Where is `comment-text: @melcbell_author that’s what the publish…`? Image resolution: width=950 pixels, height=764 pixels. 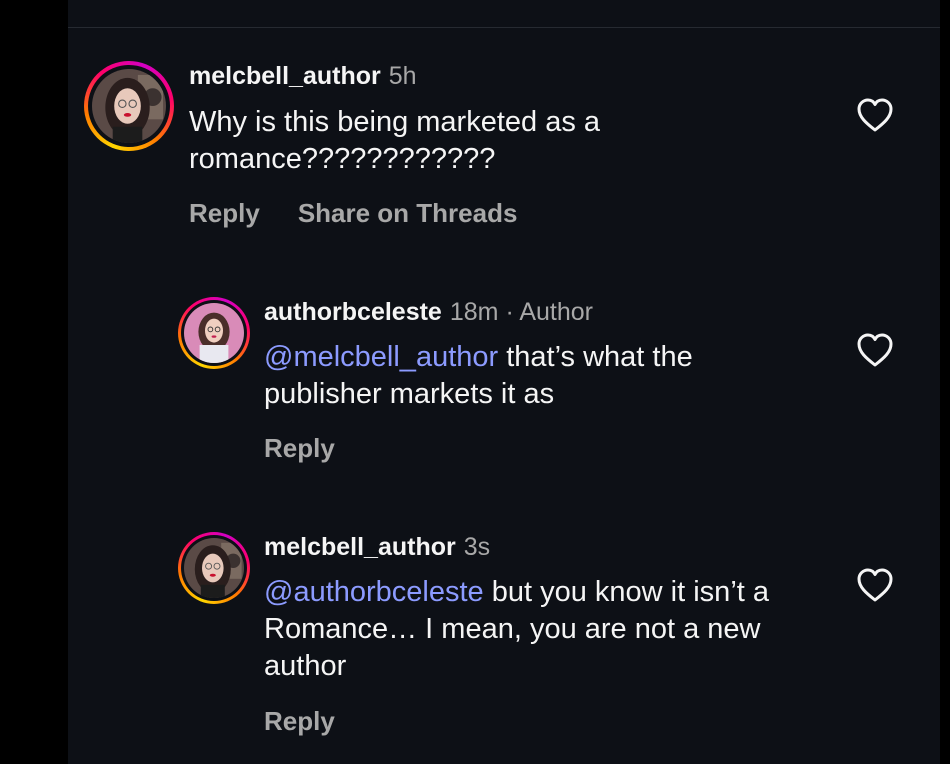 comment-text: @melcbell_author that’s what the publish… is located at coordinates (524, 376).